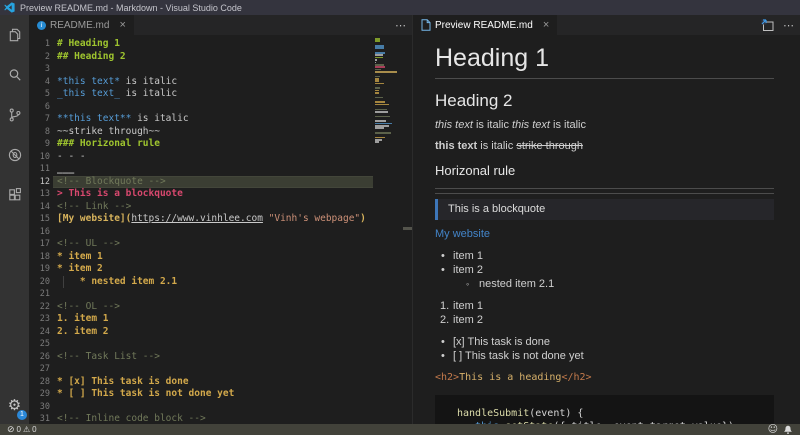 The height and width of the screenshot is (435, 800). Describe the element at coordinates (220, 119) in the screenshot. I see `code-line: 7 **this text** is italic` at that location.